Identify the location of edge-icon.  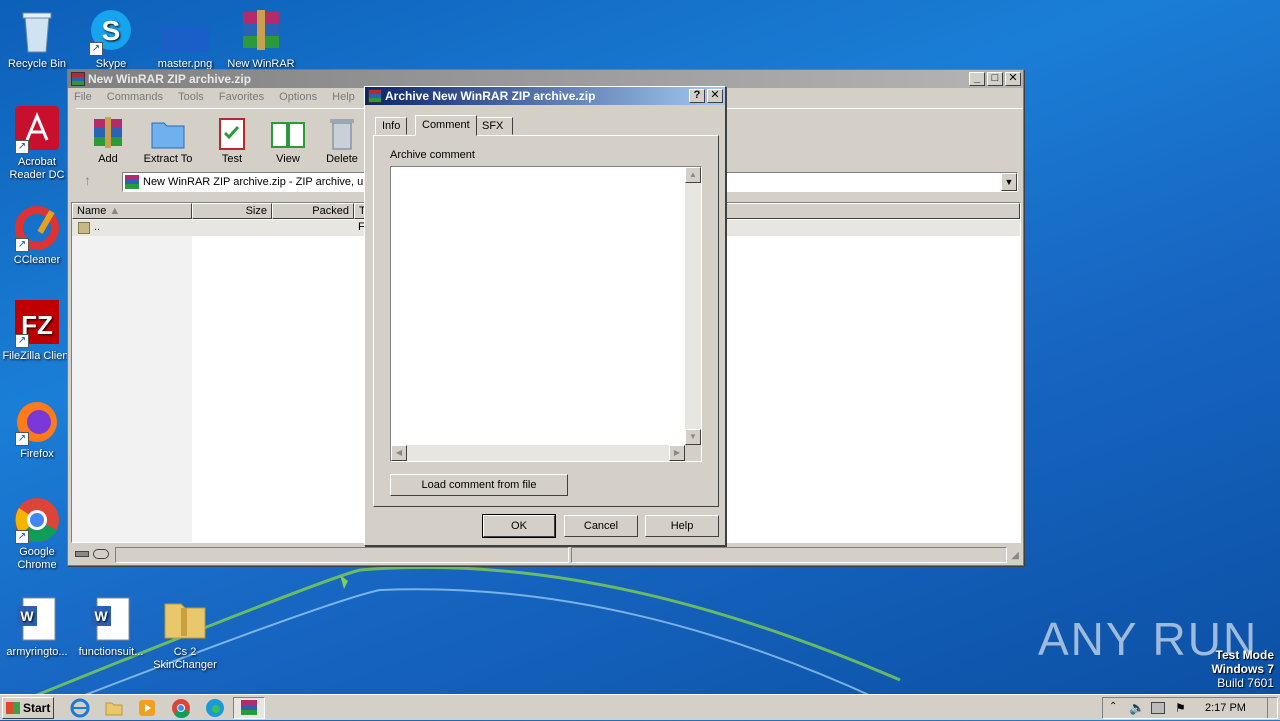
(215, 708).